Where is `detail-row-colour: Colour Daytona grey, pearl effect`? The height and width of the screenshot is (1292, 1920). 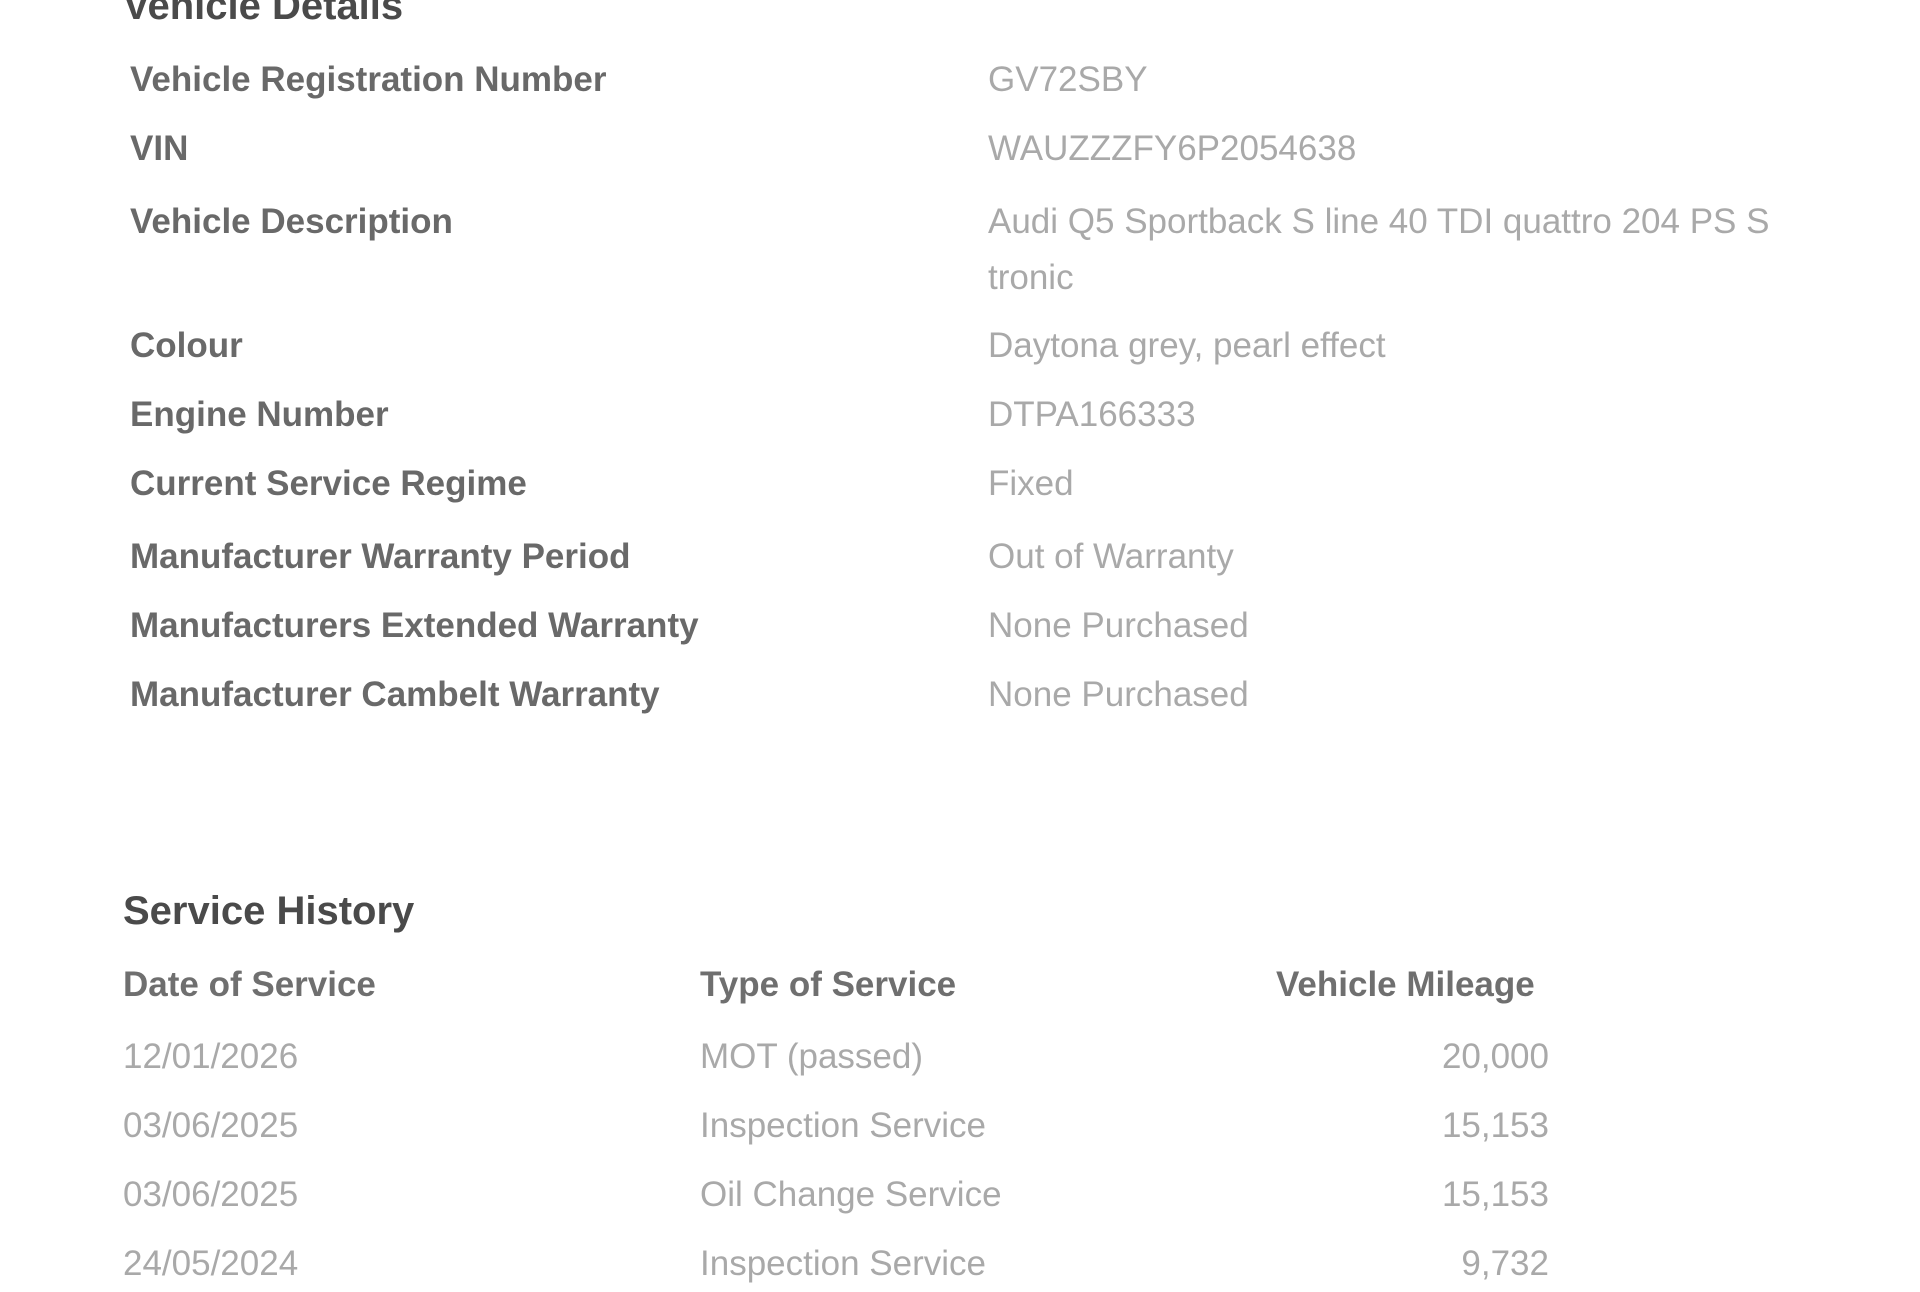 detail-row-colour: Colour Daytona grey, pearl effect is located at coordinates (980, 346).